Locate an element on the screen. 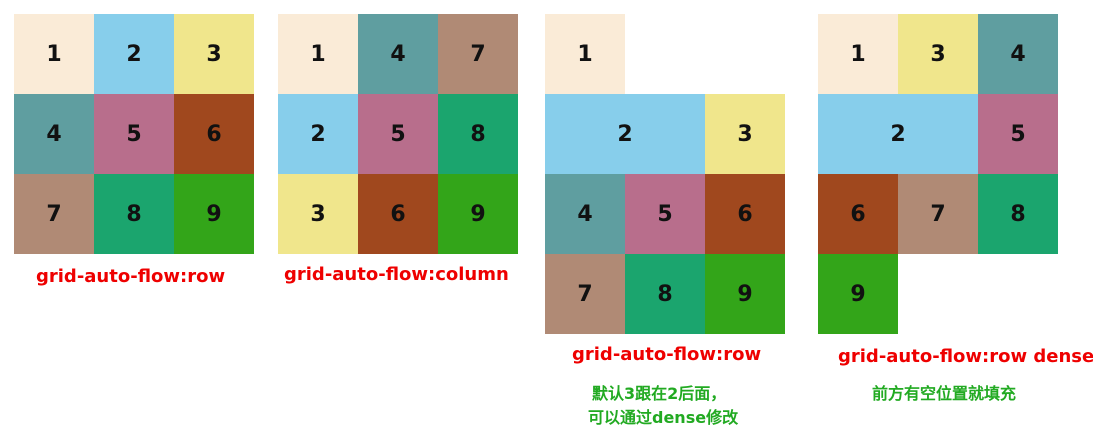  grid-row-diagram: 123456789 is located at coordinates (134, 134).